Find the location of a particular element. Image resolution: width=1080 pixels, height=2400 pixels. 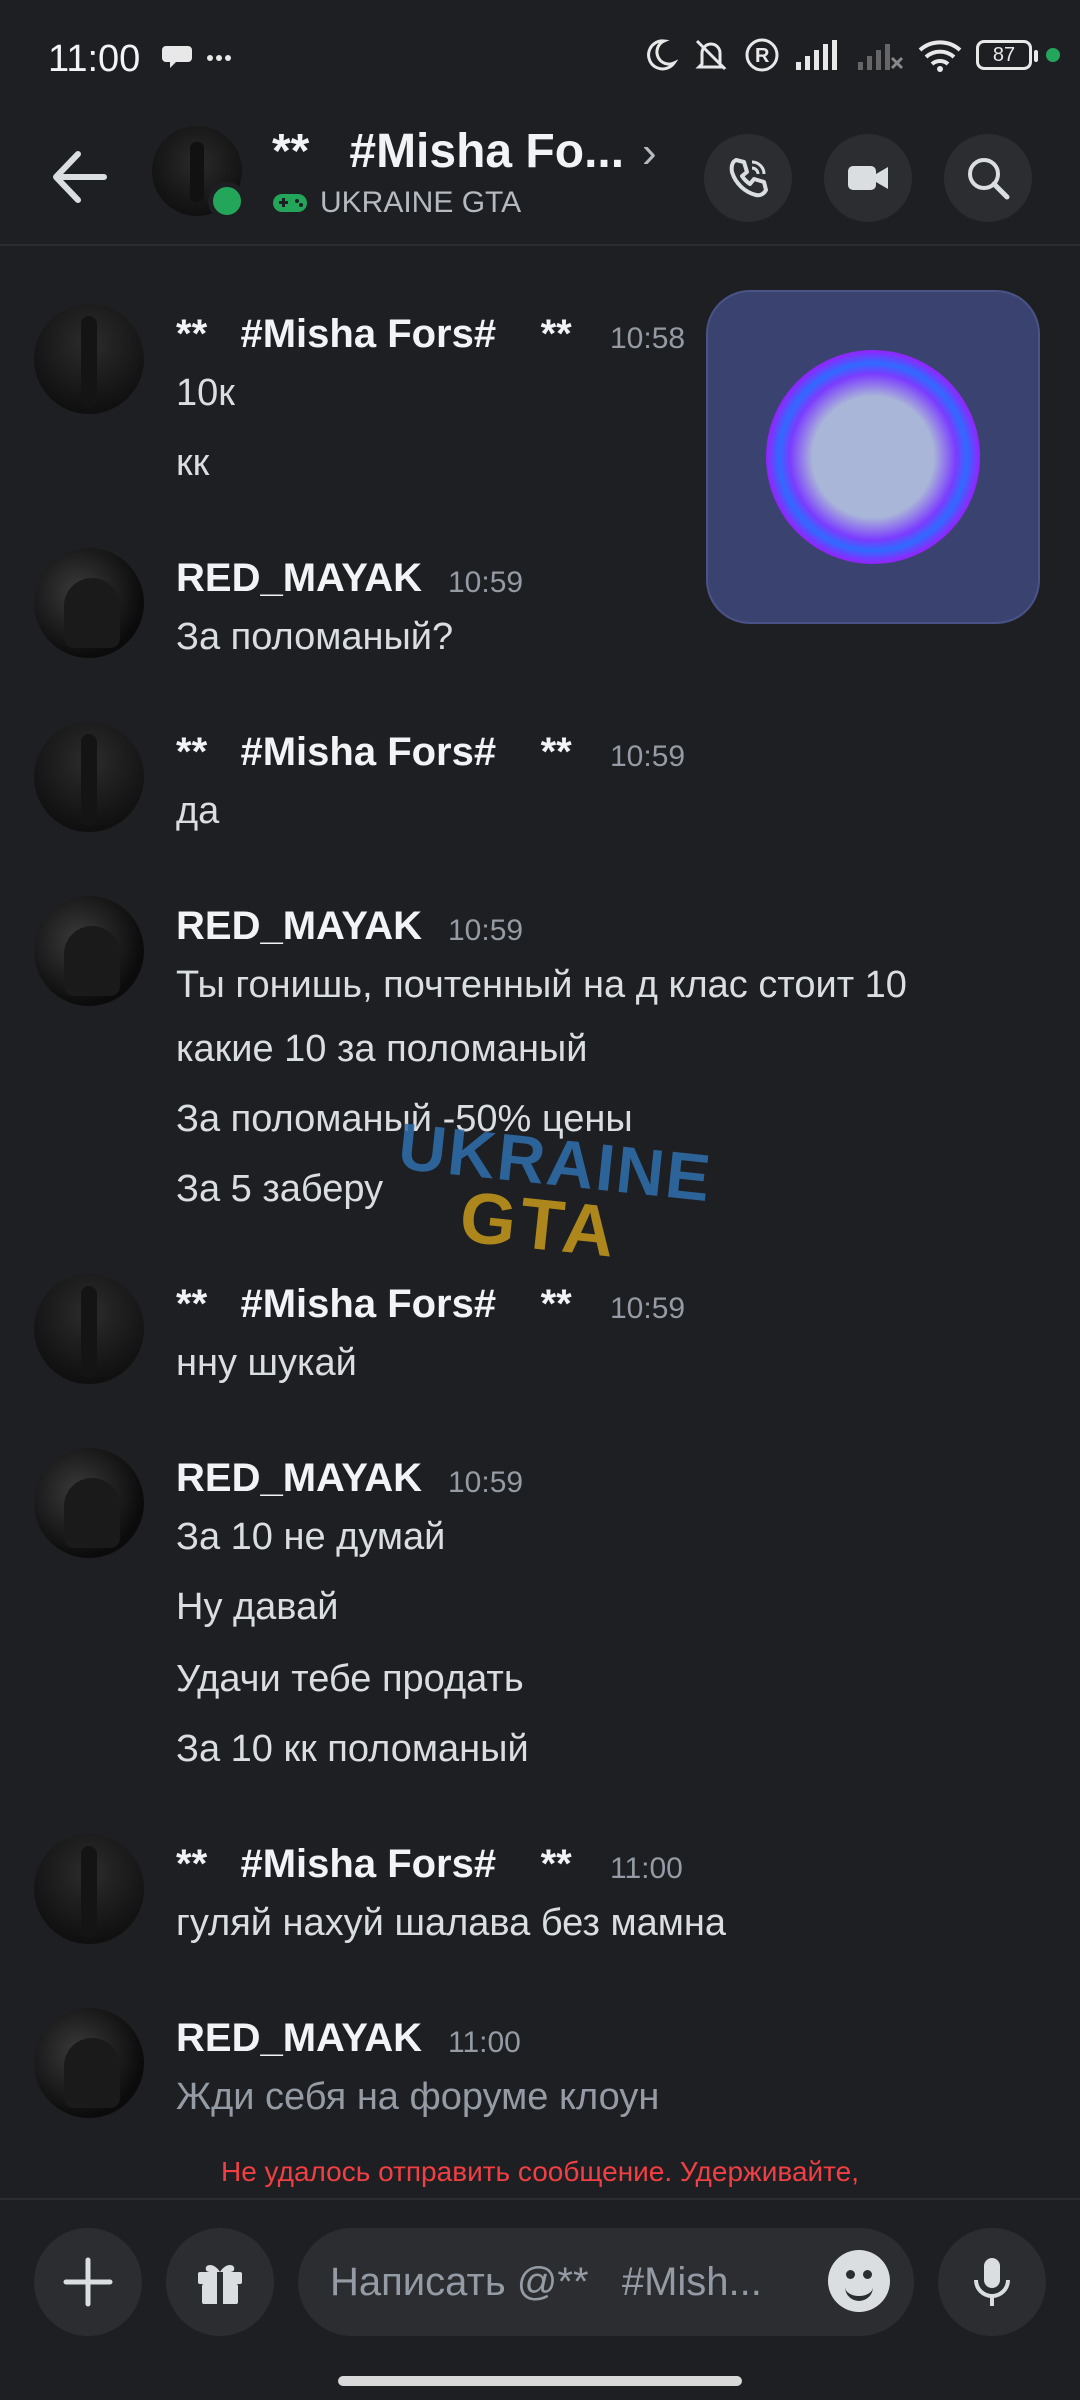

message-text: За 10 кк поломаный is located at coordinates (352, 1749).